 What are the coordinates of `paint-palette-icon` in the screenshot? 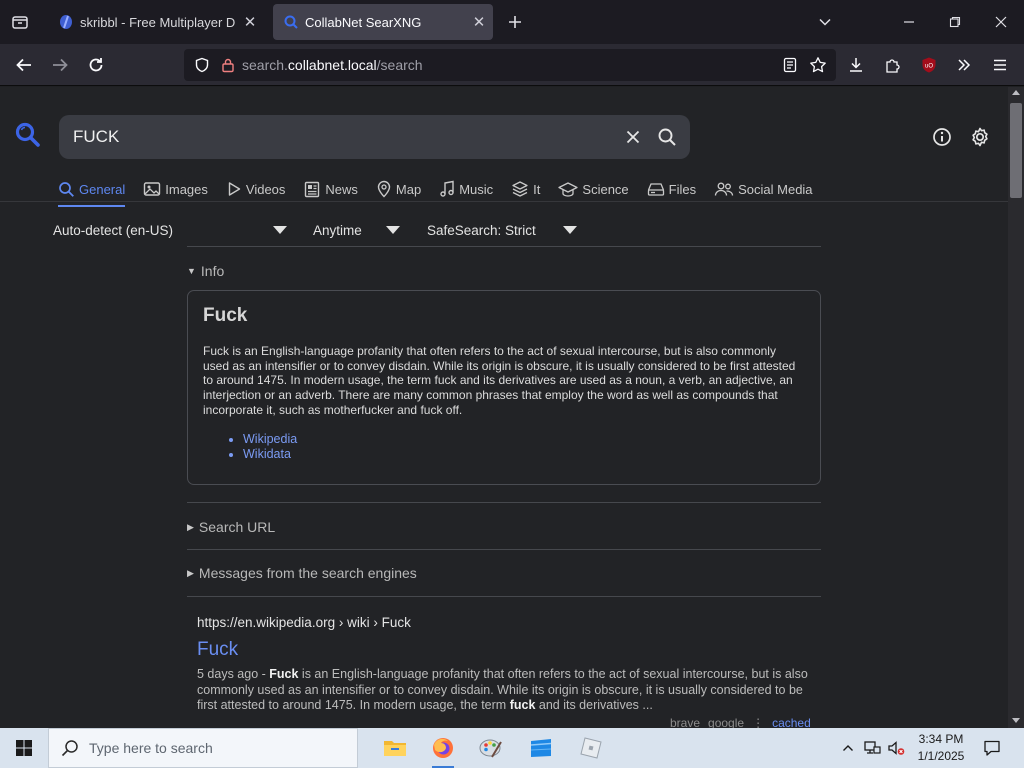 It's located at (491, 748).